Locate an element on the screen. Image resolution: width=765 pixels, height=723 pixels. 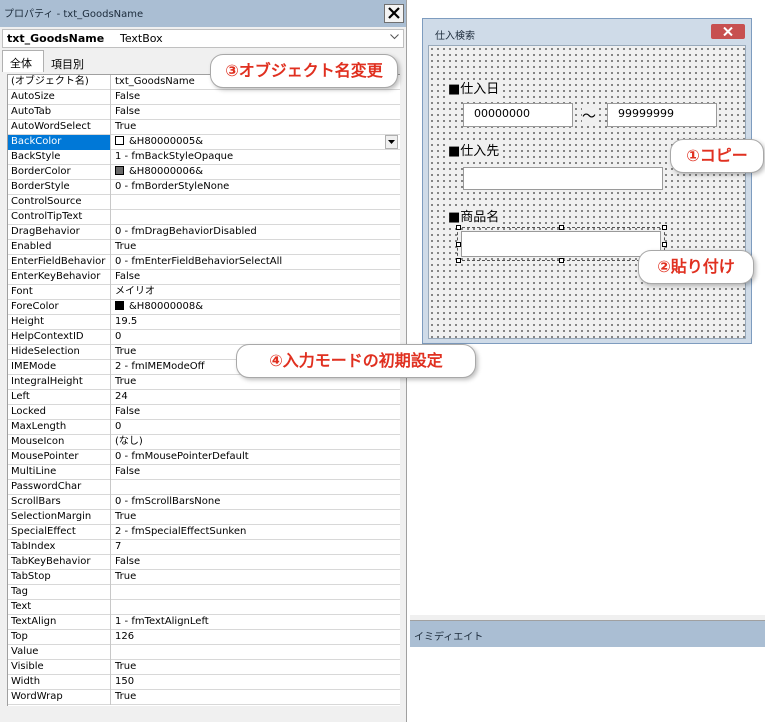
property-row: AutoTab False is located at coordinates (204, 112).